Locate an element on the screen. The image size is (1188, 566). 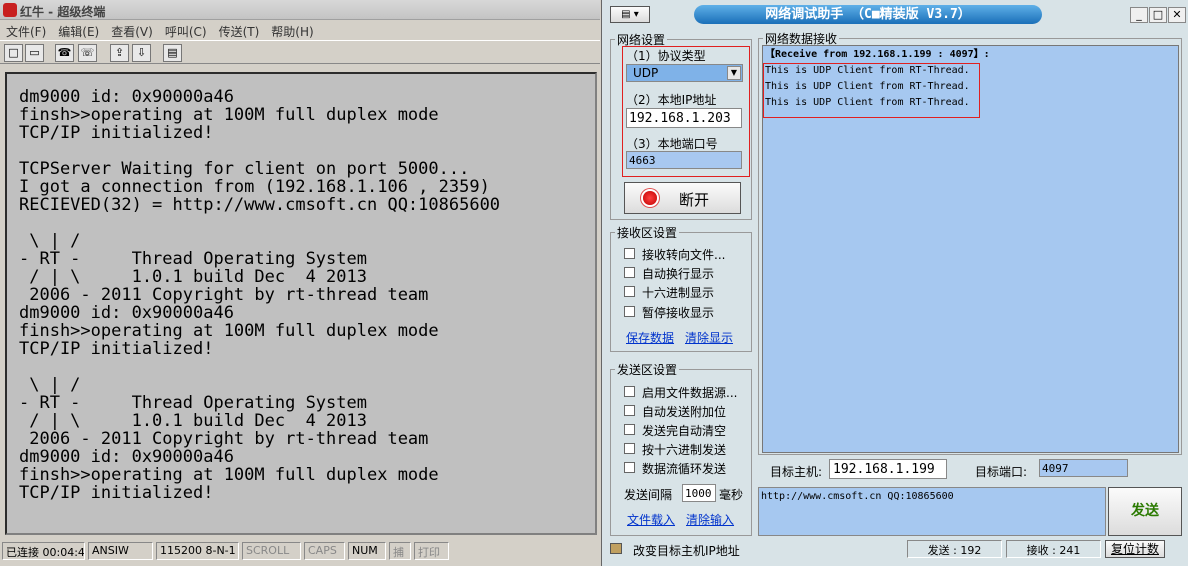
menu-transfer: 传送(T) is located at coordinates (239, 30).